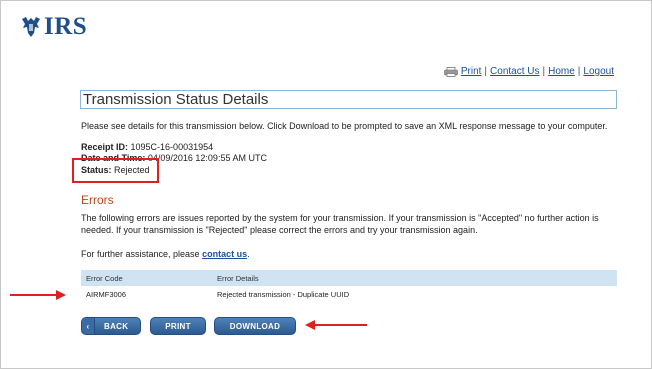 The height and width of the screenshot is (369, 652). What do you see at coordinates (348, 99) in the screenshot?
I see `page-title: Transmission Status Details` at bounding box center [348, 99].